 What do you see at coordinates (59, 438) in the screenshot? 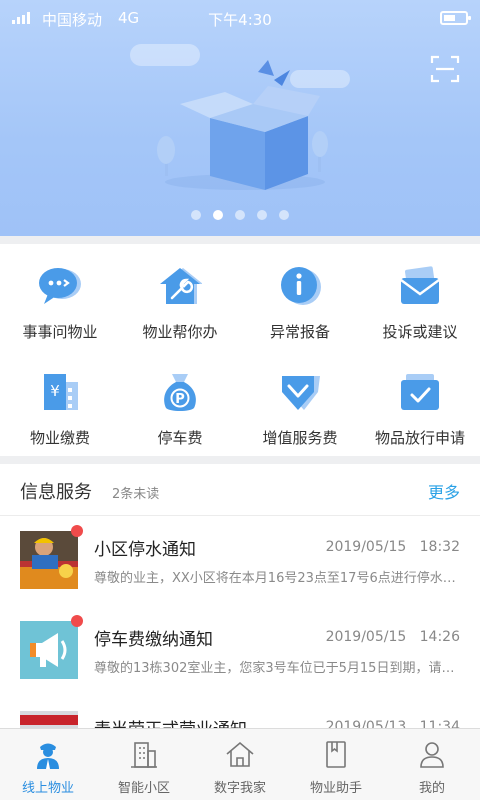
I see `service-label: 物业缴费` at bounding box center [59, 438].